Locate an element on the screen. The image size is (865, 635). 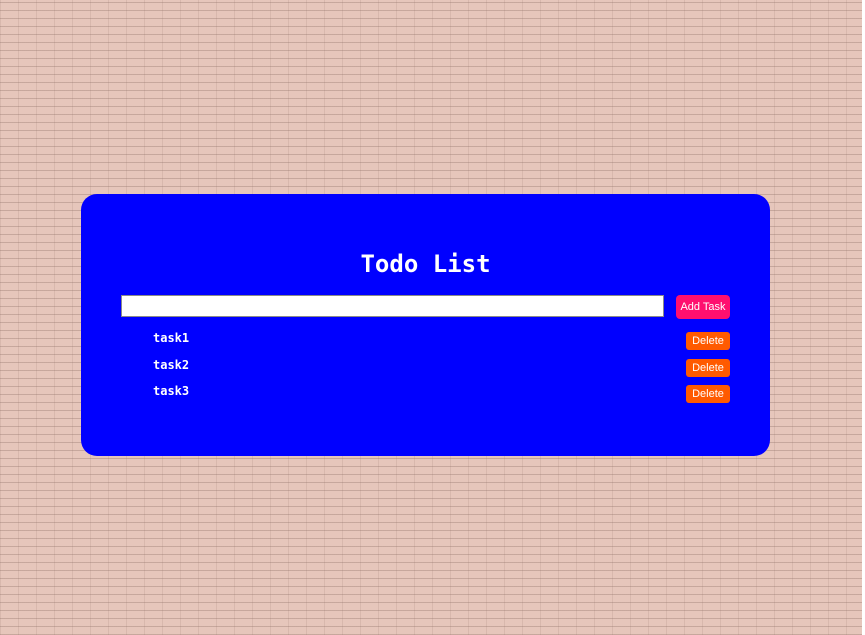
task-item-3: task3 Delete is located at coordinates (425, 396).